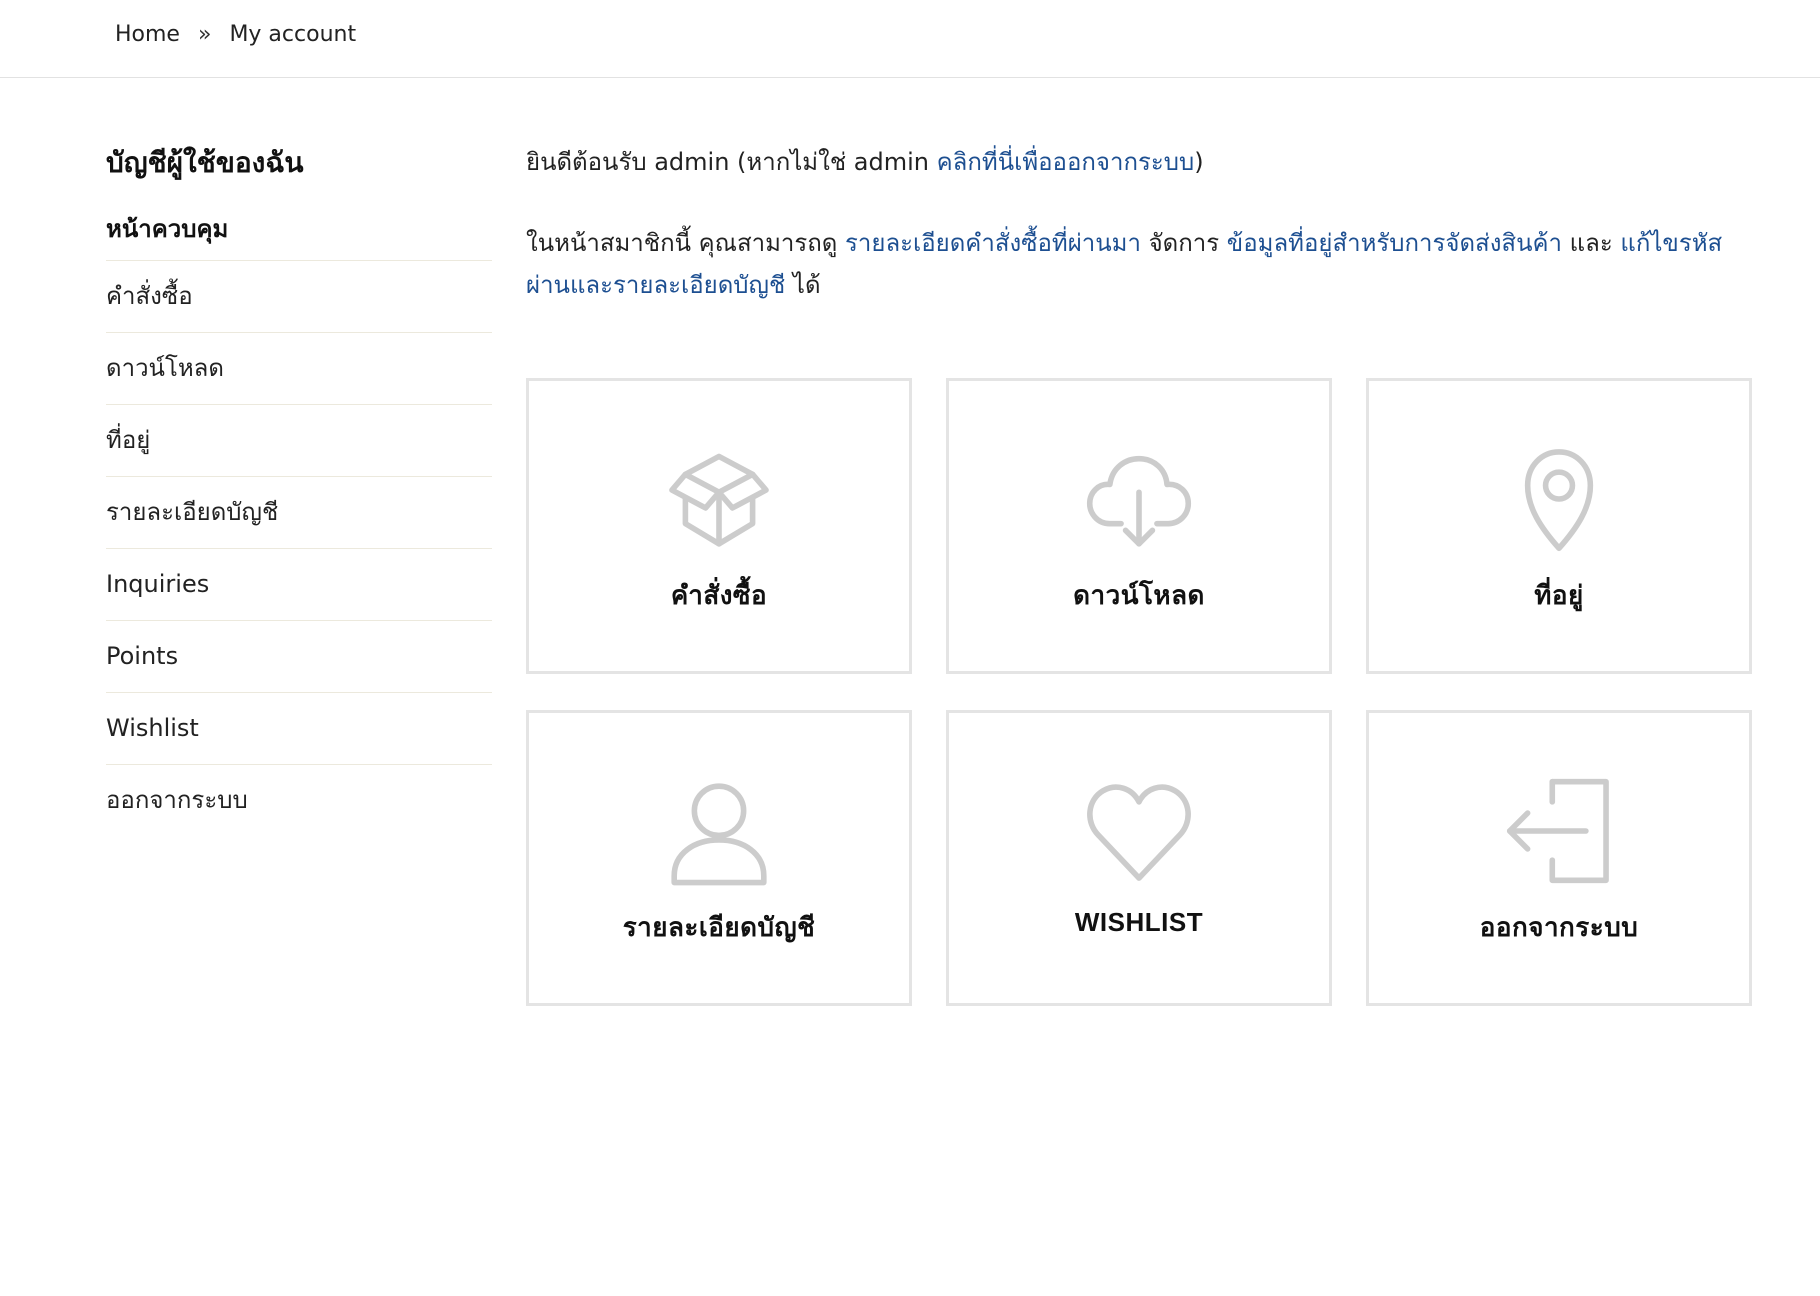  What do you see at coordinates (299, 585) in the screenshot?
I see `sidebar-item-inquiries: Inquiries` at bounding box center [299, 585].